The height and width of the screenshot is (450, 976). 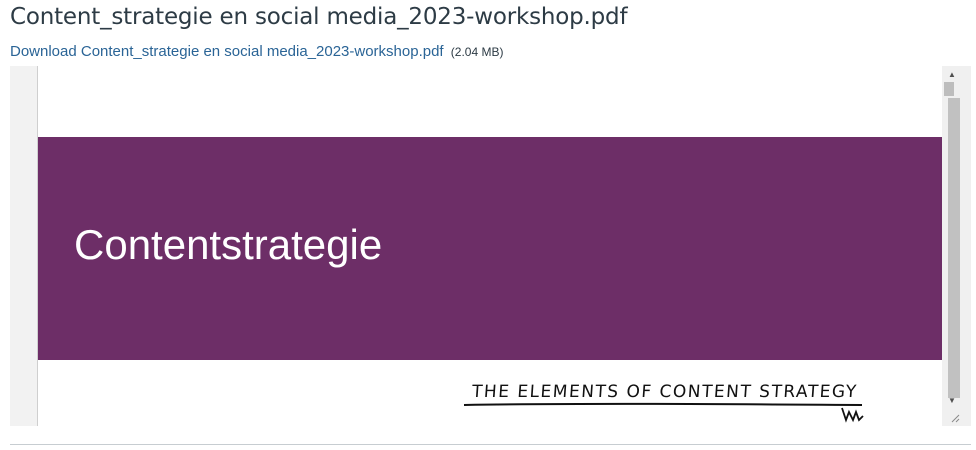 What do you see at coordinates (228, 244) in the screenshot?
I see `slide-title: Contentstrategie` at bounding box center [228, 244].